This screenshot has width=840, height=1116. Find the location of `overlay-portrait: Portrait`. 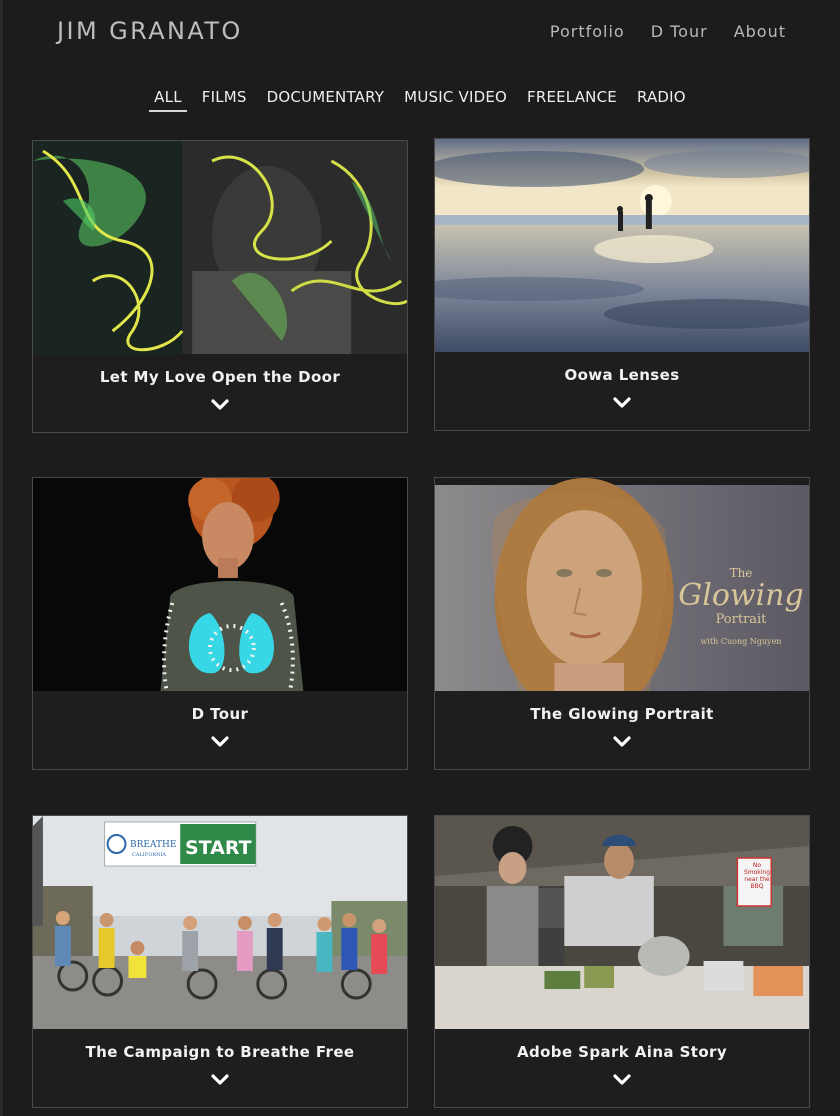

overlay-portrait: Portrait is located at coordinates (741, 619).